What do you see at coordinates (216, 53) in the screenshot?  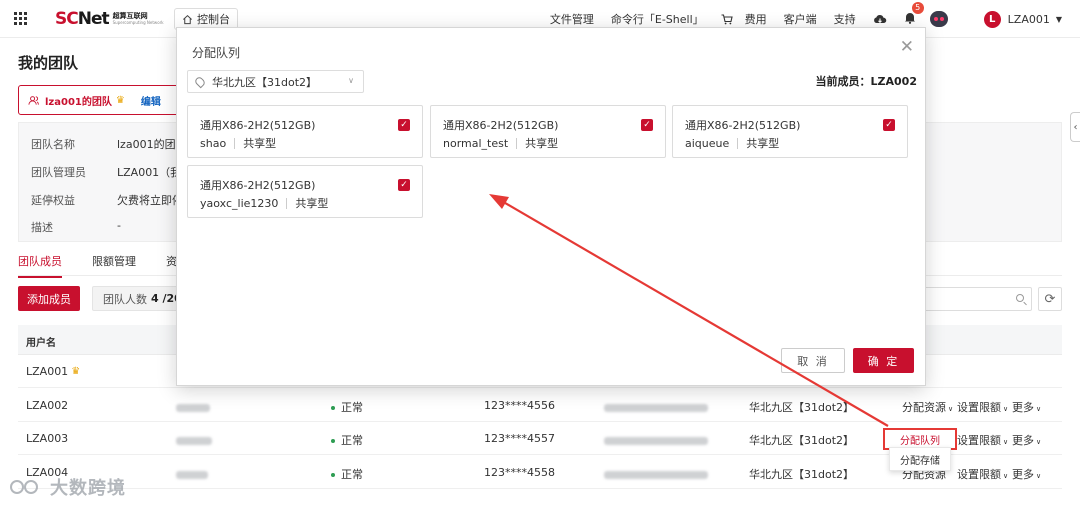 I see `dialog-title: 分配队列` at bounding box center [216, 53].